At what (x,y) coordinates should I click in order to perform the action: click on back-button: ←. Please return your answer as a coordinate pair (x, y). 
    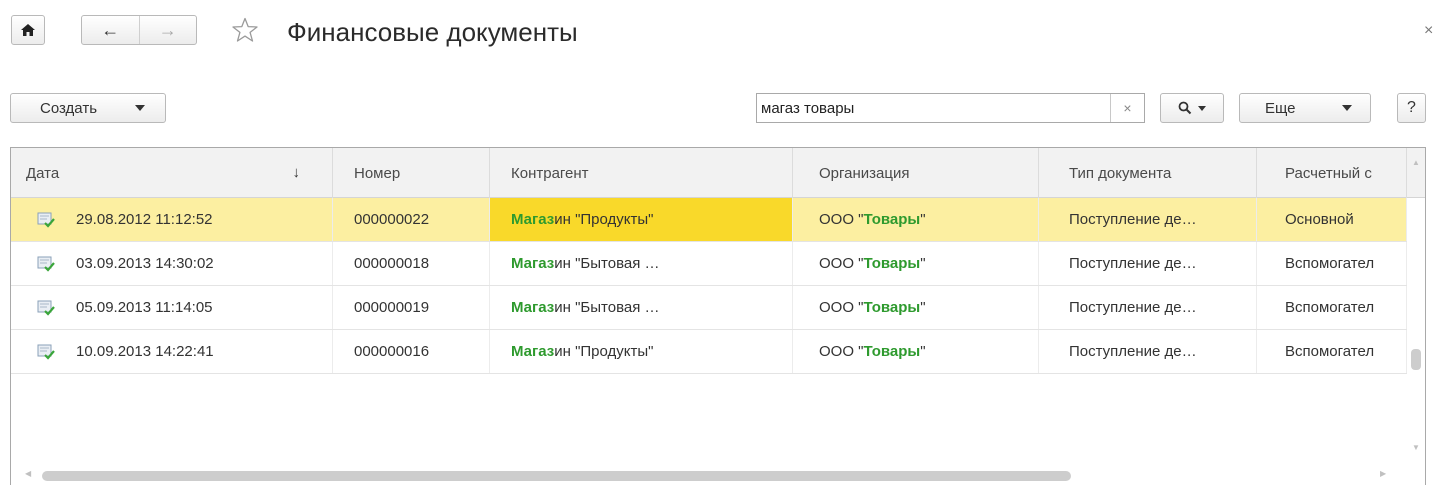
    Looking at the image, I should click on (111, 30).